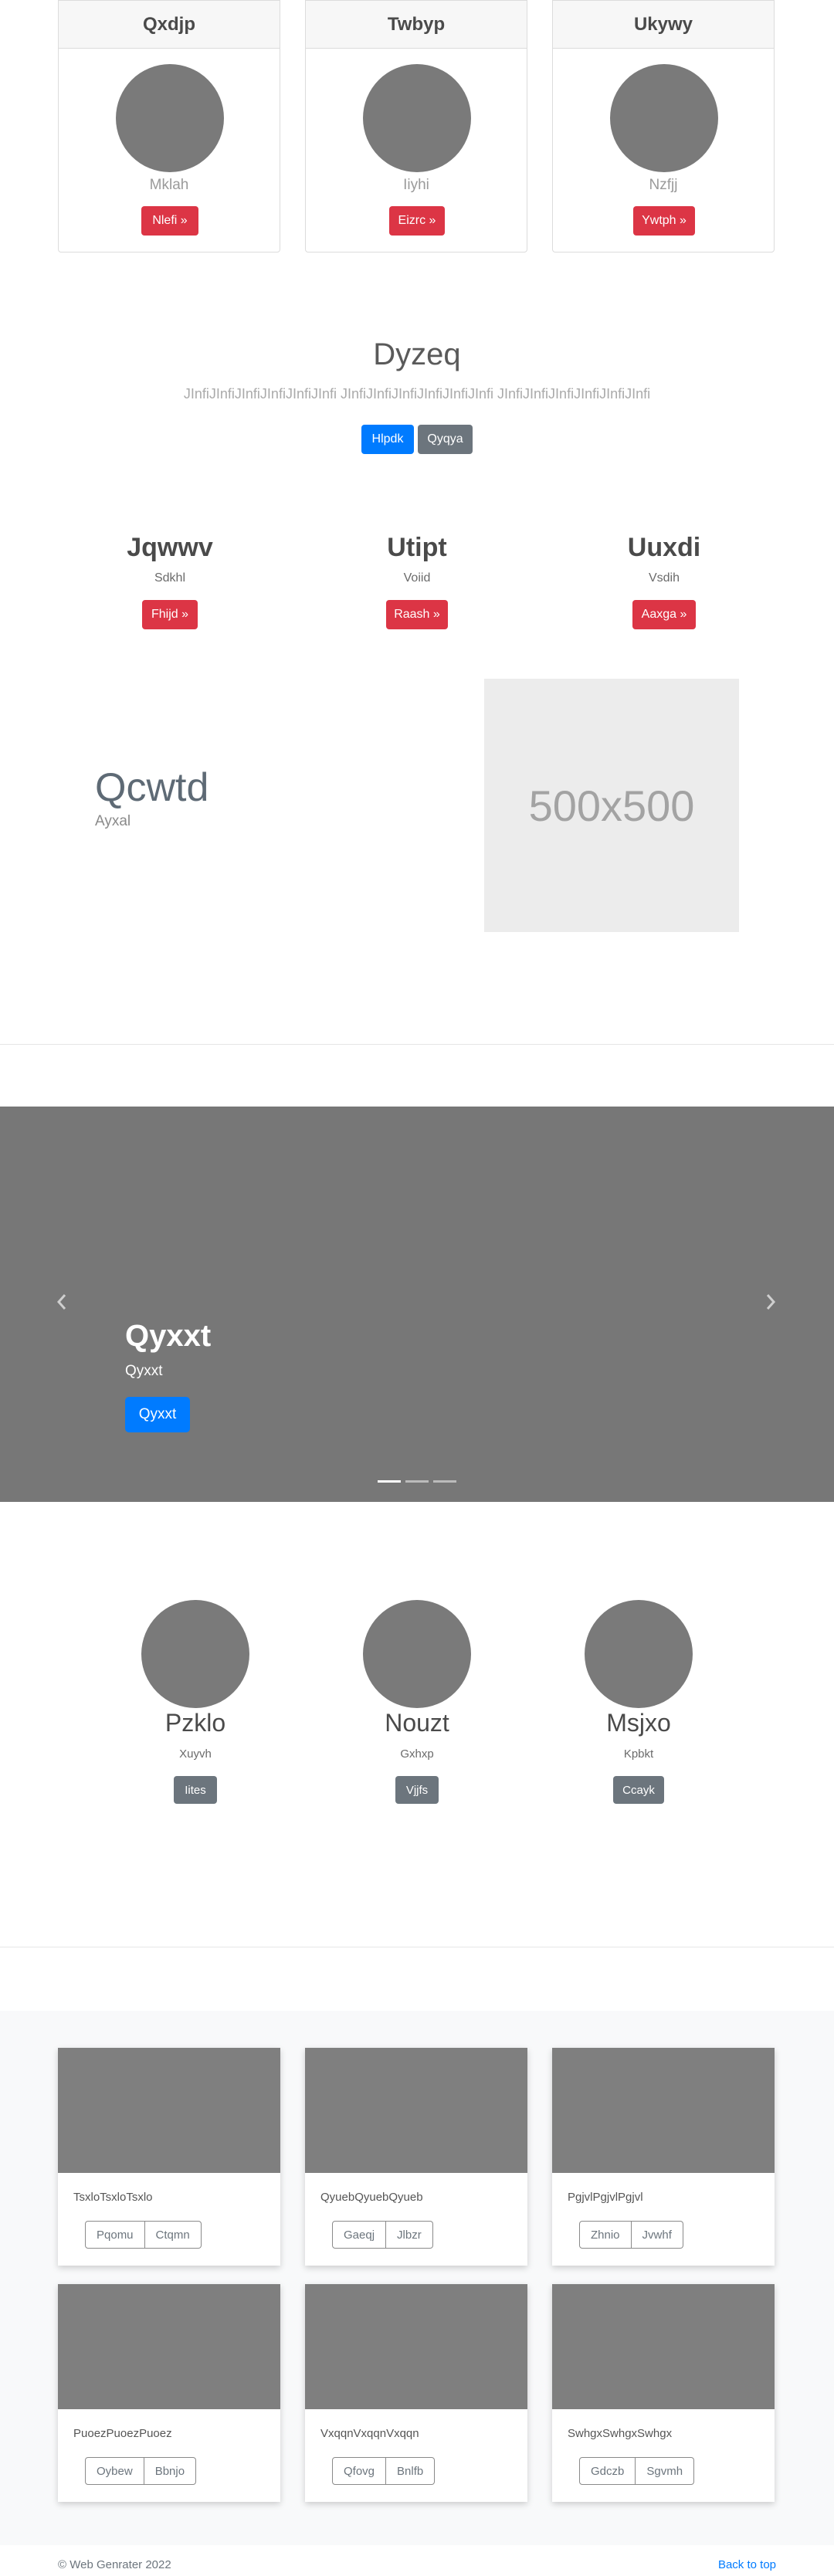  I want to click on album-card-actions: Pqomu Ctqmn, so click(143, 2235).